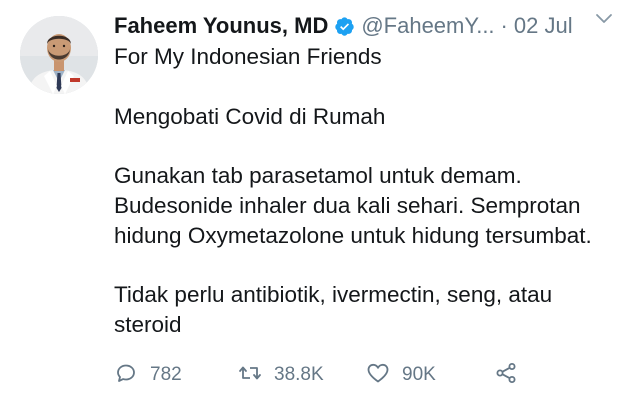 This screenshot has width=620, height=406. Describe the element at coordinates (248, 56) in the screenshot. I see `tweet-text-line: For My Indonesian Friends` at that location.